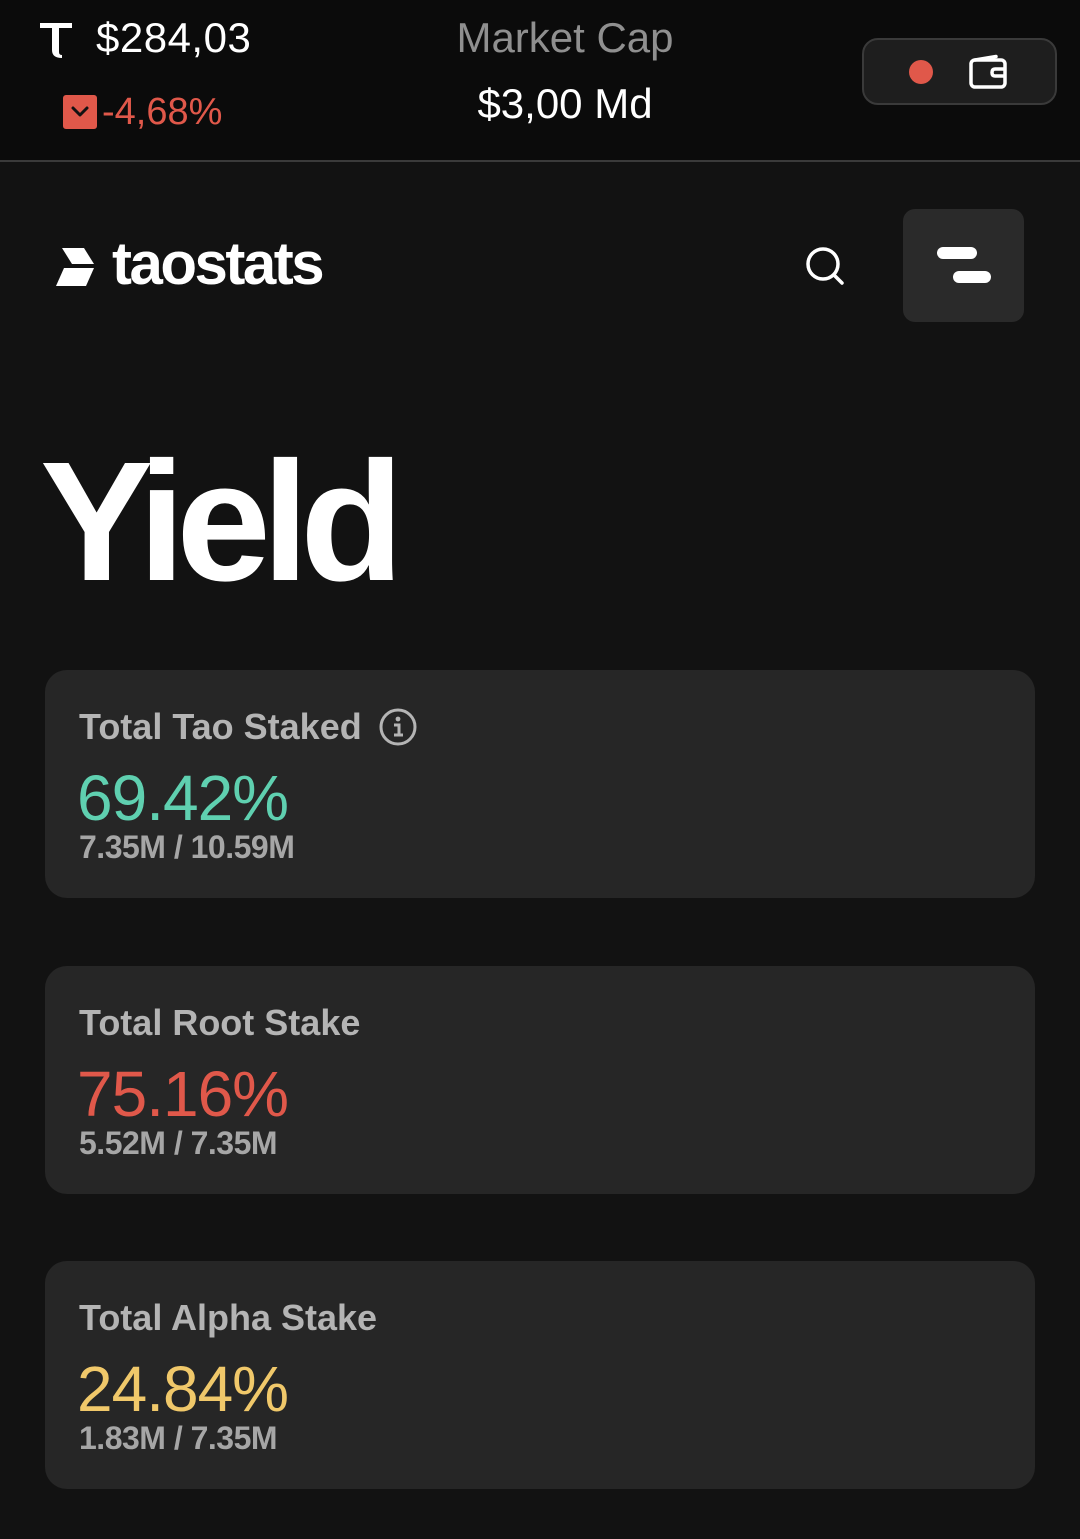 This screenshot has width=1080, height=1539. Describe the element at coordinates (187, 847) in the screenshot. I see `card-detail: 7.35M / 10.59M` at that location.